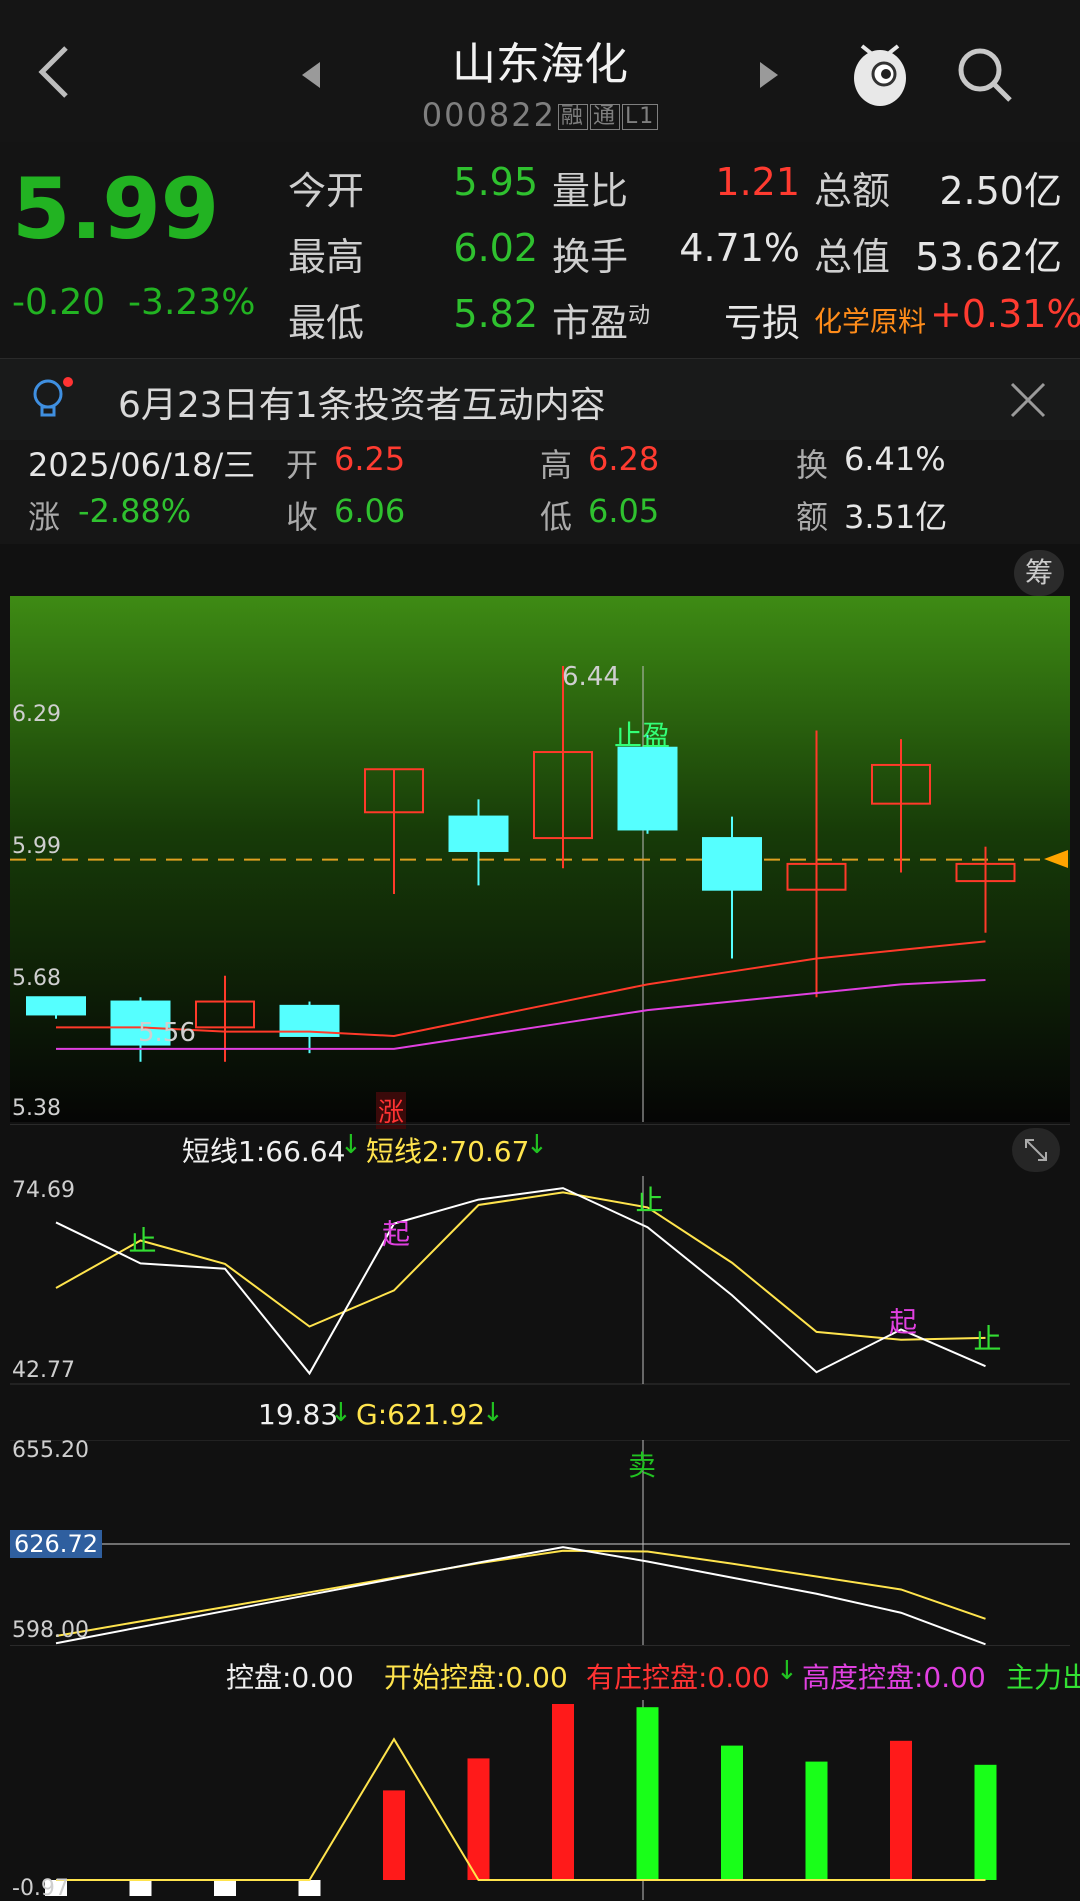  What do you see at coordinates (556, 465) in the screenshot?
I see `ohlc-high-label: 高` at bounding box center [556, 465].